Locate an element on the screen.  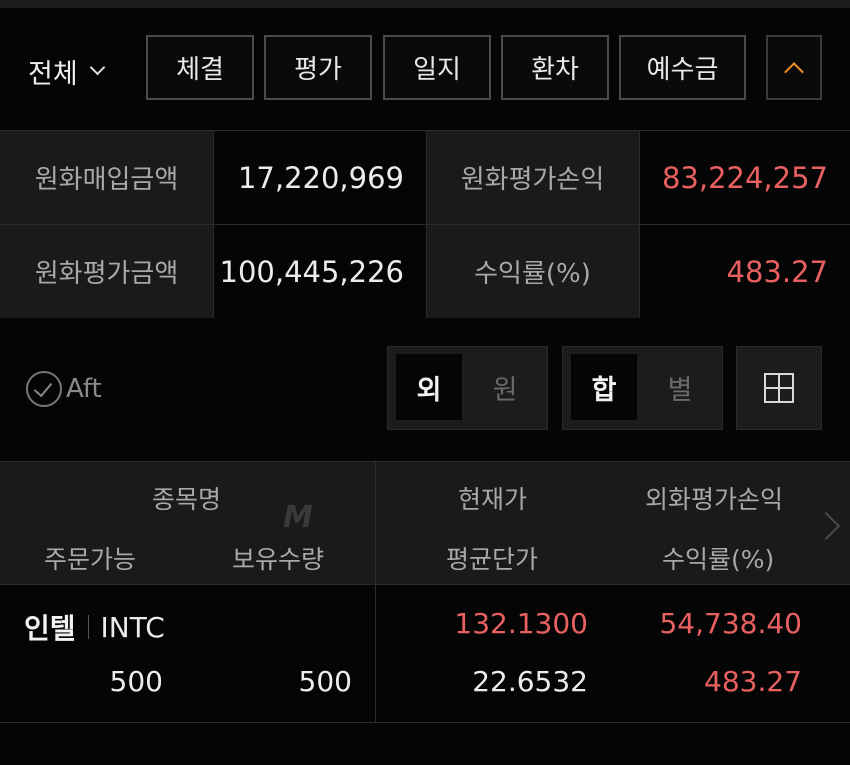
tab-deposit-button: 예수금 is located at coordinates (682, 67).